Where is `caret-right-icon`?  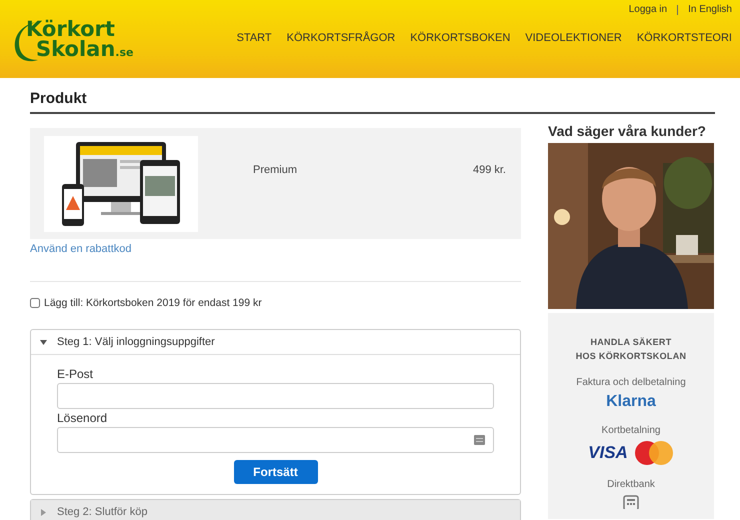
caret-right-icon is located at coordinates (43, 512).